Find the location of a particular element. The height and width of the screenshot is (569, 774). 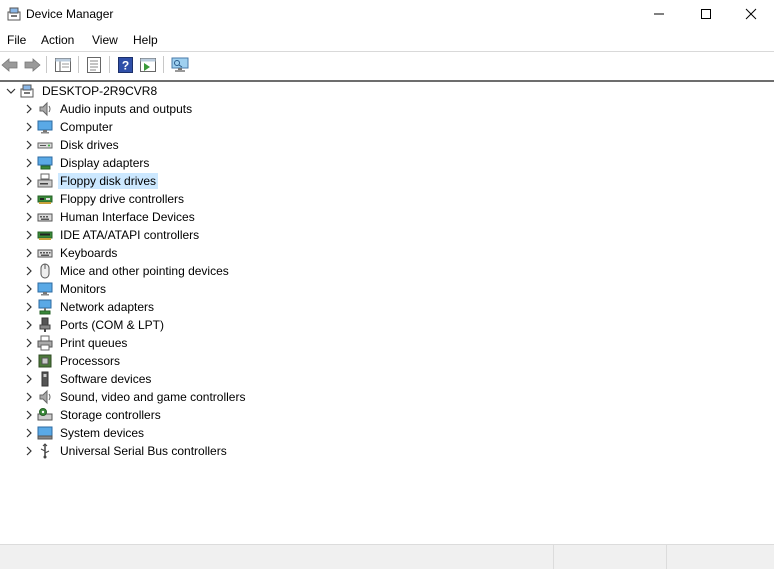

tree-category-row: Computer is located at coordinates (68, 127).